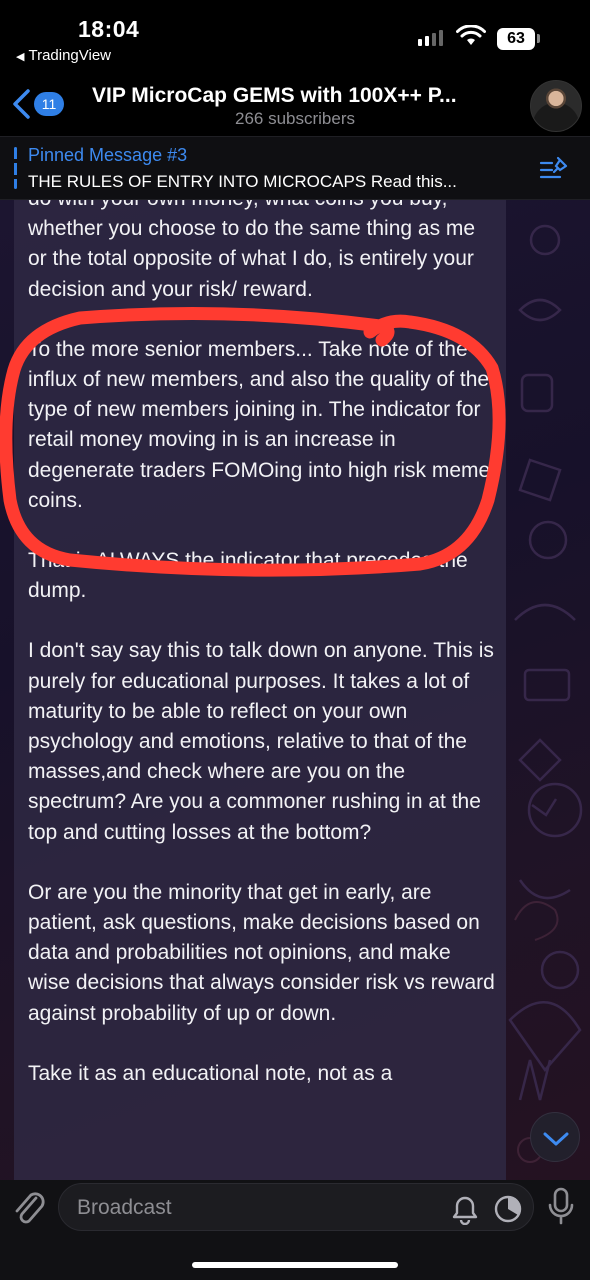 This screenshot has width=590, height=1280. What do you see at coordinates (430, 38) in the screenshot?
I see `cellular-signal-icon` at bounding box center [430, 38].